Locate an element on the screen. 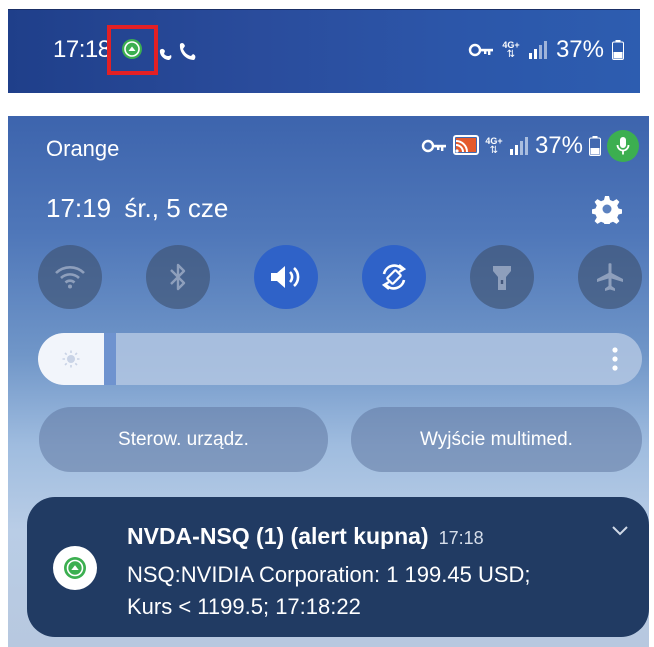  brightness-slider is located at coordinates (340, 359).